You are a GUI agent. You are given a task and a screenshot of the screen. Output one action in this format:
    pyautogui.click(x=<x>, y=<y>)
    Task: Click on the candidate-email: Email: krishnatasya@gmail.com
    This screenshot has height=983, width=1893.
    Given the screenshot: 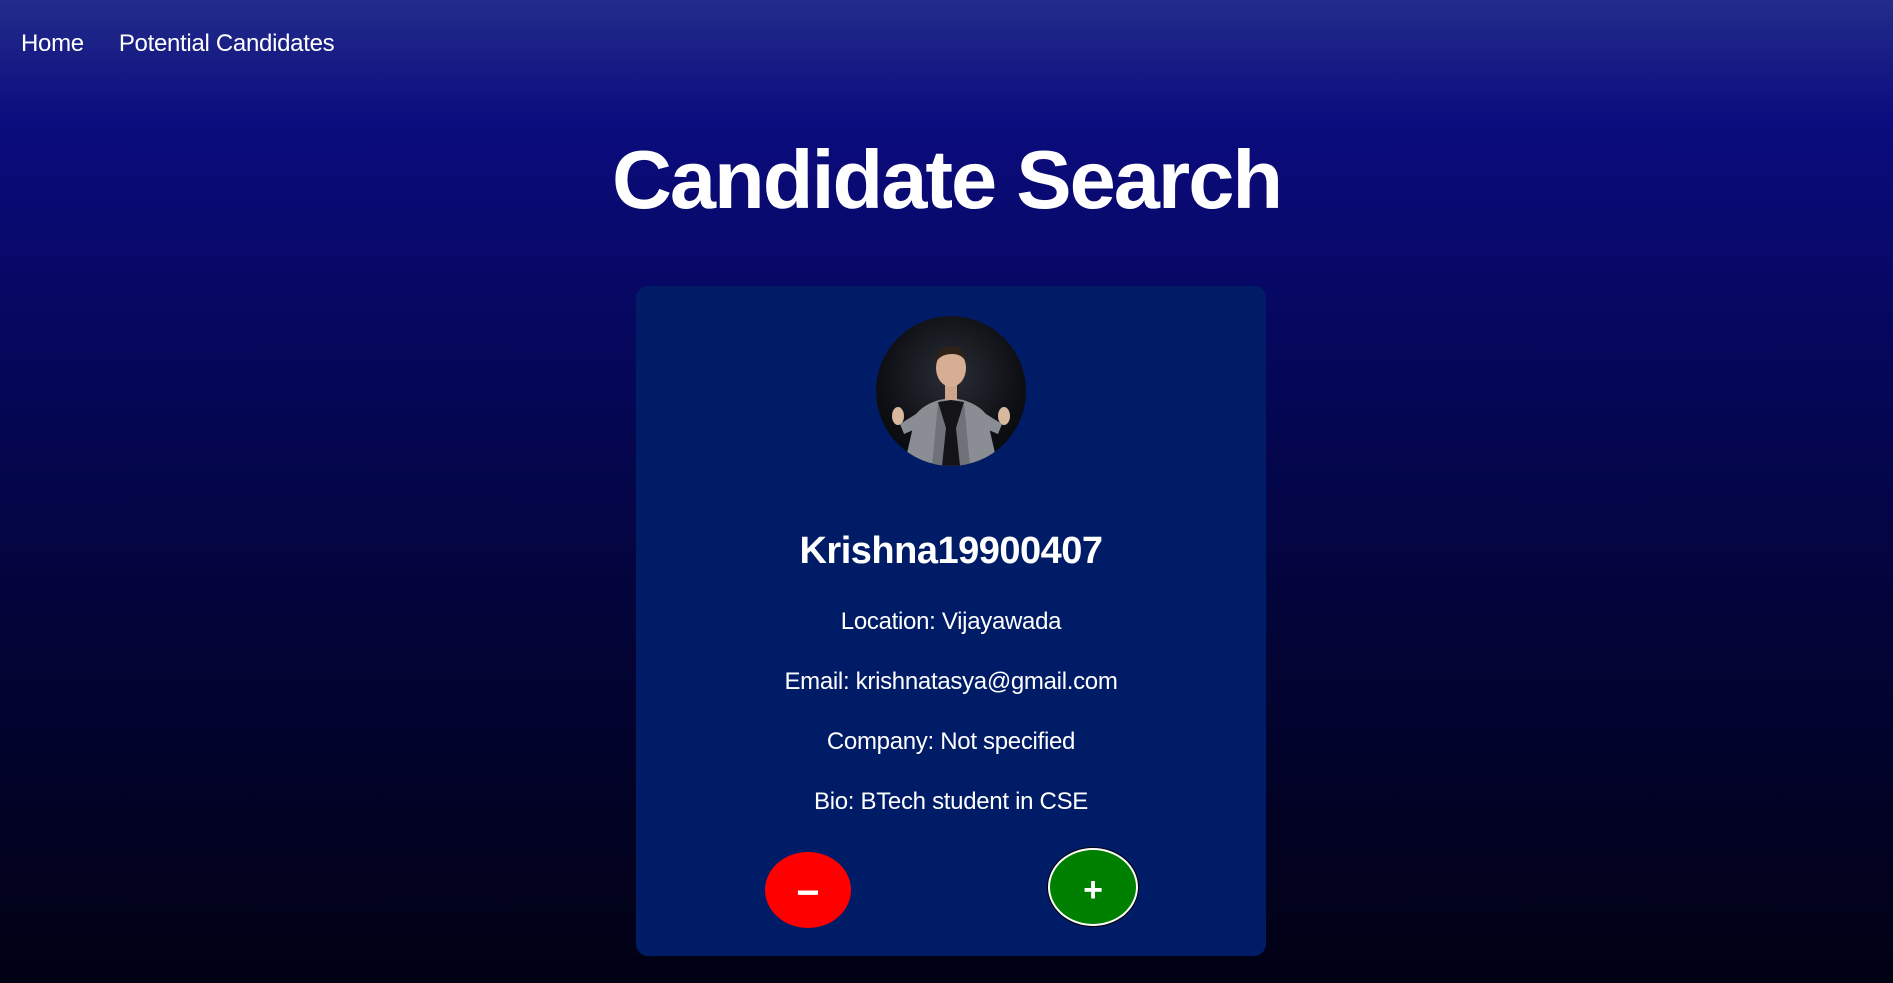 What is the action you would take?
    pyautogui.click(x=951, y=681)
    